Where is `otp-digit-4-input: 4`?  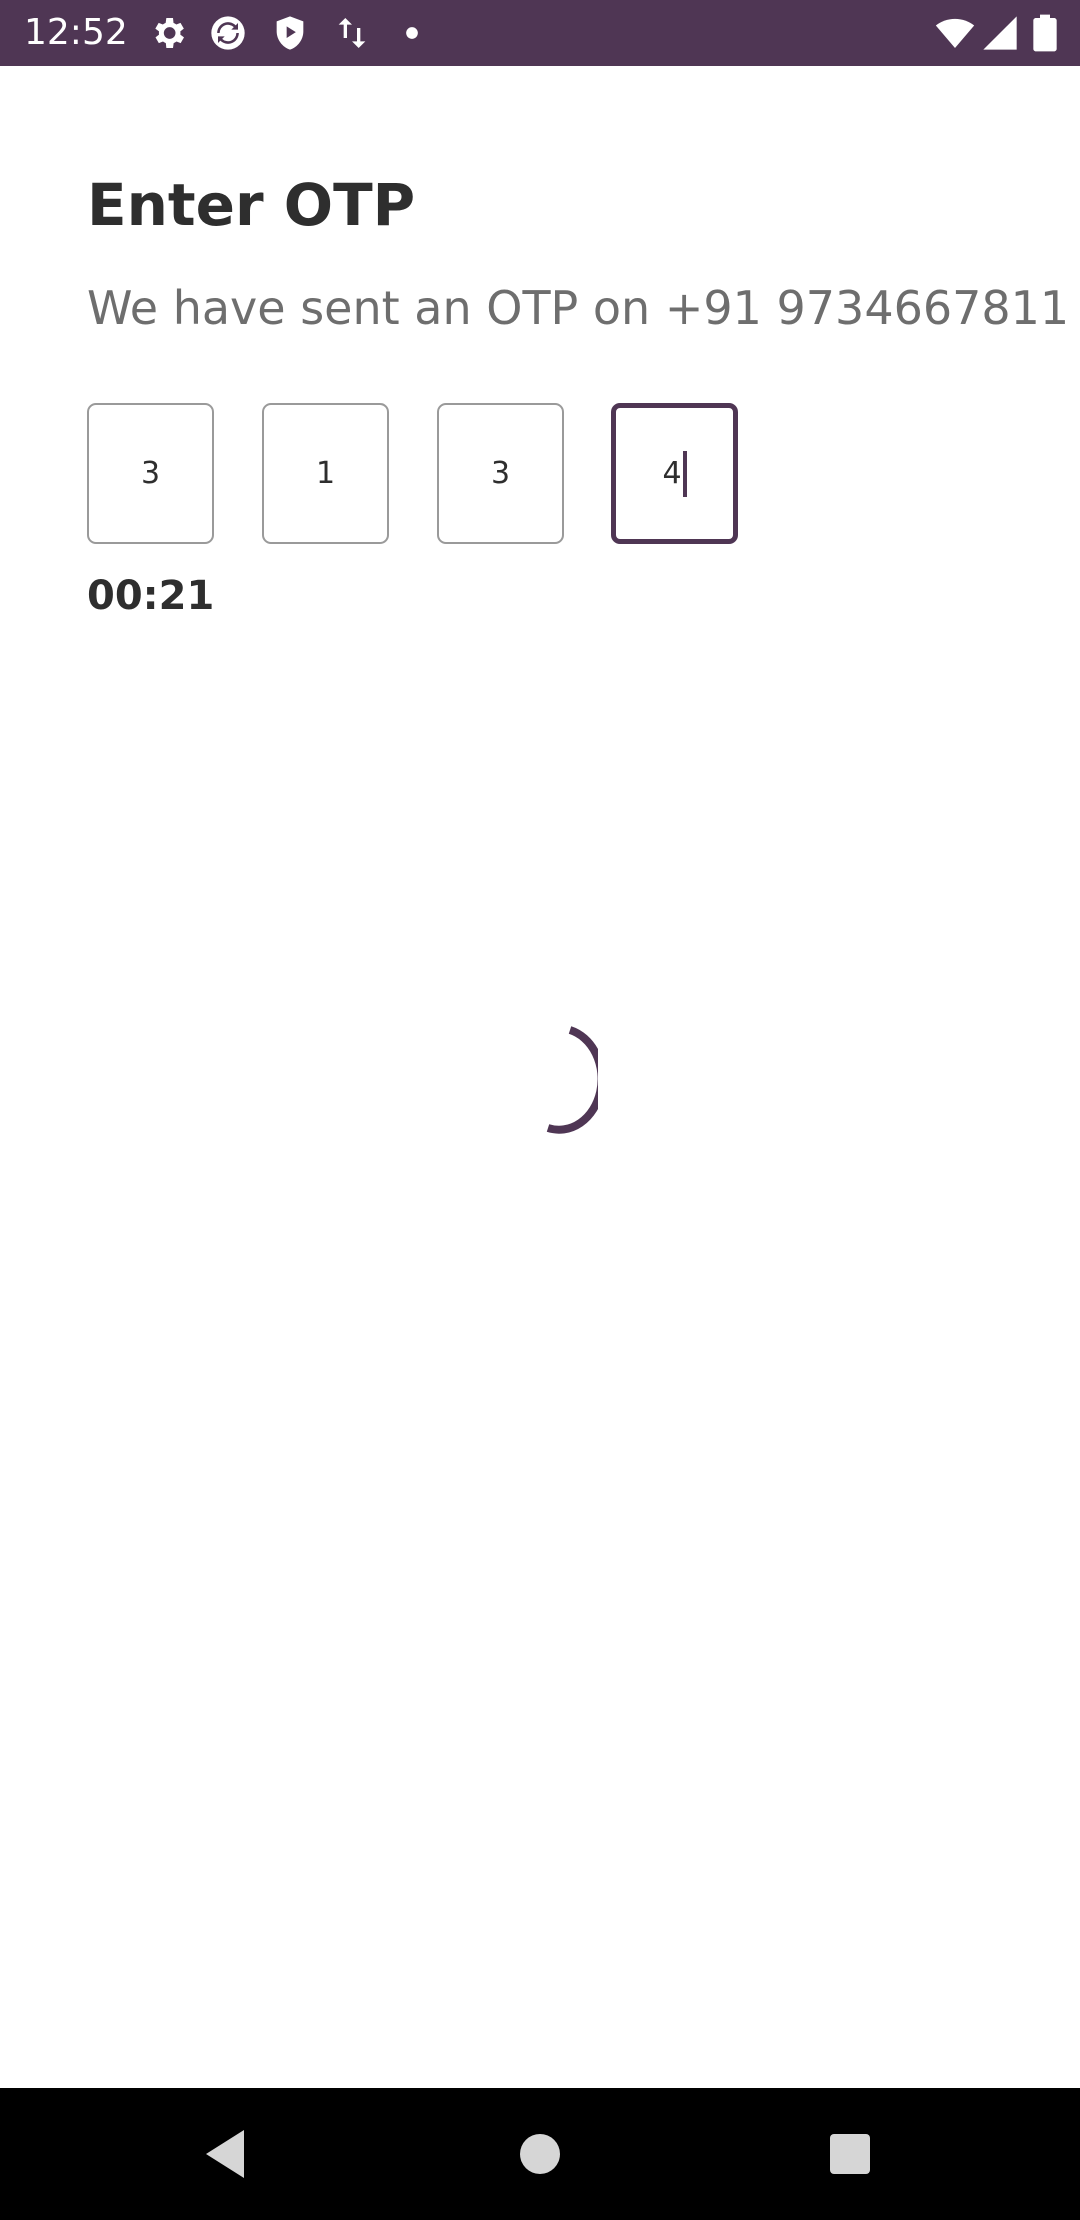
otp-digit-4-input: 4 is located at coordinates (674, 473).